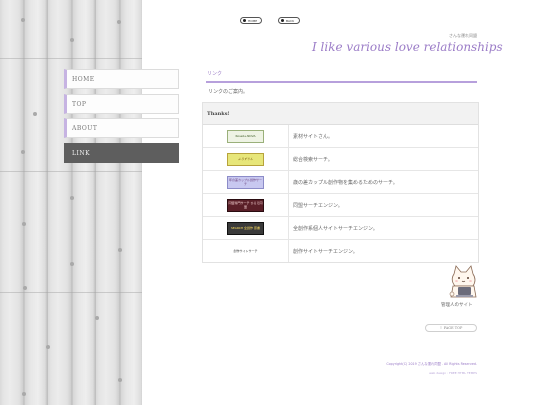 The width and height of the screenshot is (540, 405). Describe the element at coordinates (245, 182) in the screenshot. I see `link-banner: 年の差カップル創作サーチ` at that location.